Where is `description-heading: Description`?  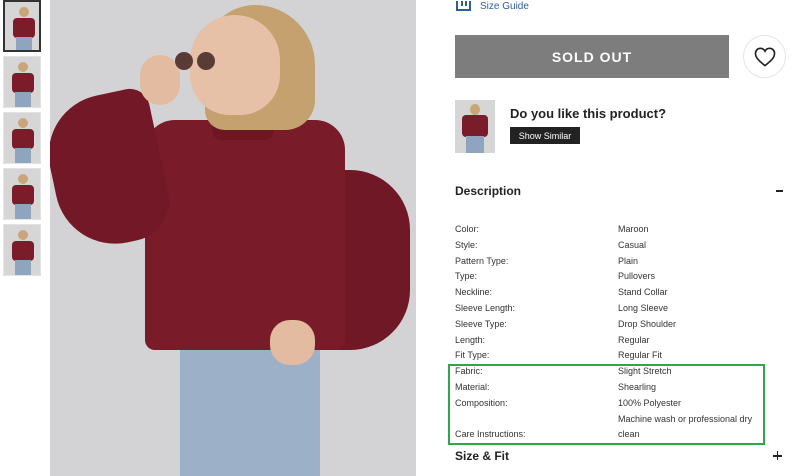
description-heading: Description is located at coordinates (488, 191).